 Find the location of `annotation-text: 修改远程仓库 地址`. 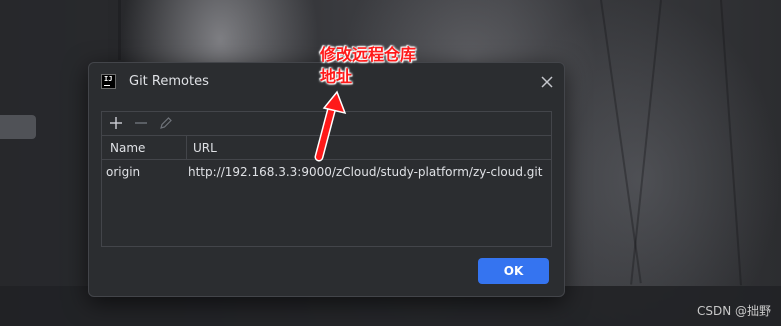

annotation-text: 修改远程仓库 地址 is located at coordinates (385, 66).